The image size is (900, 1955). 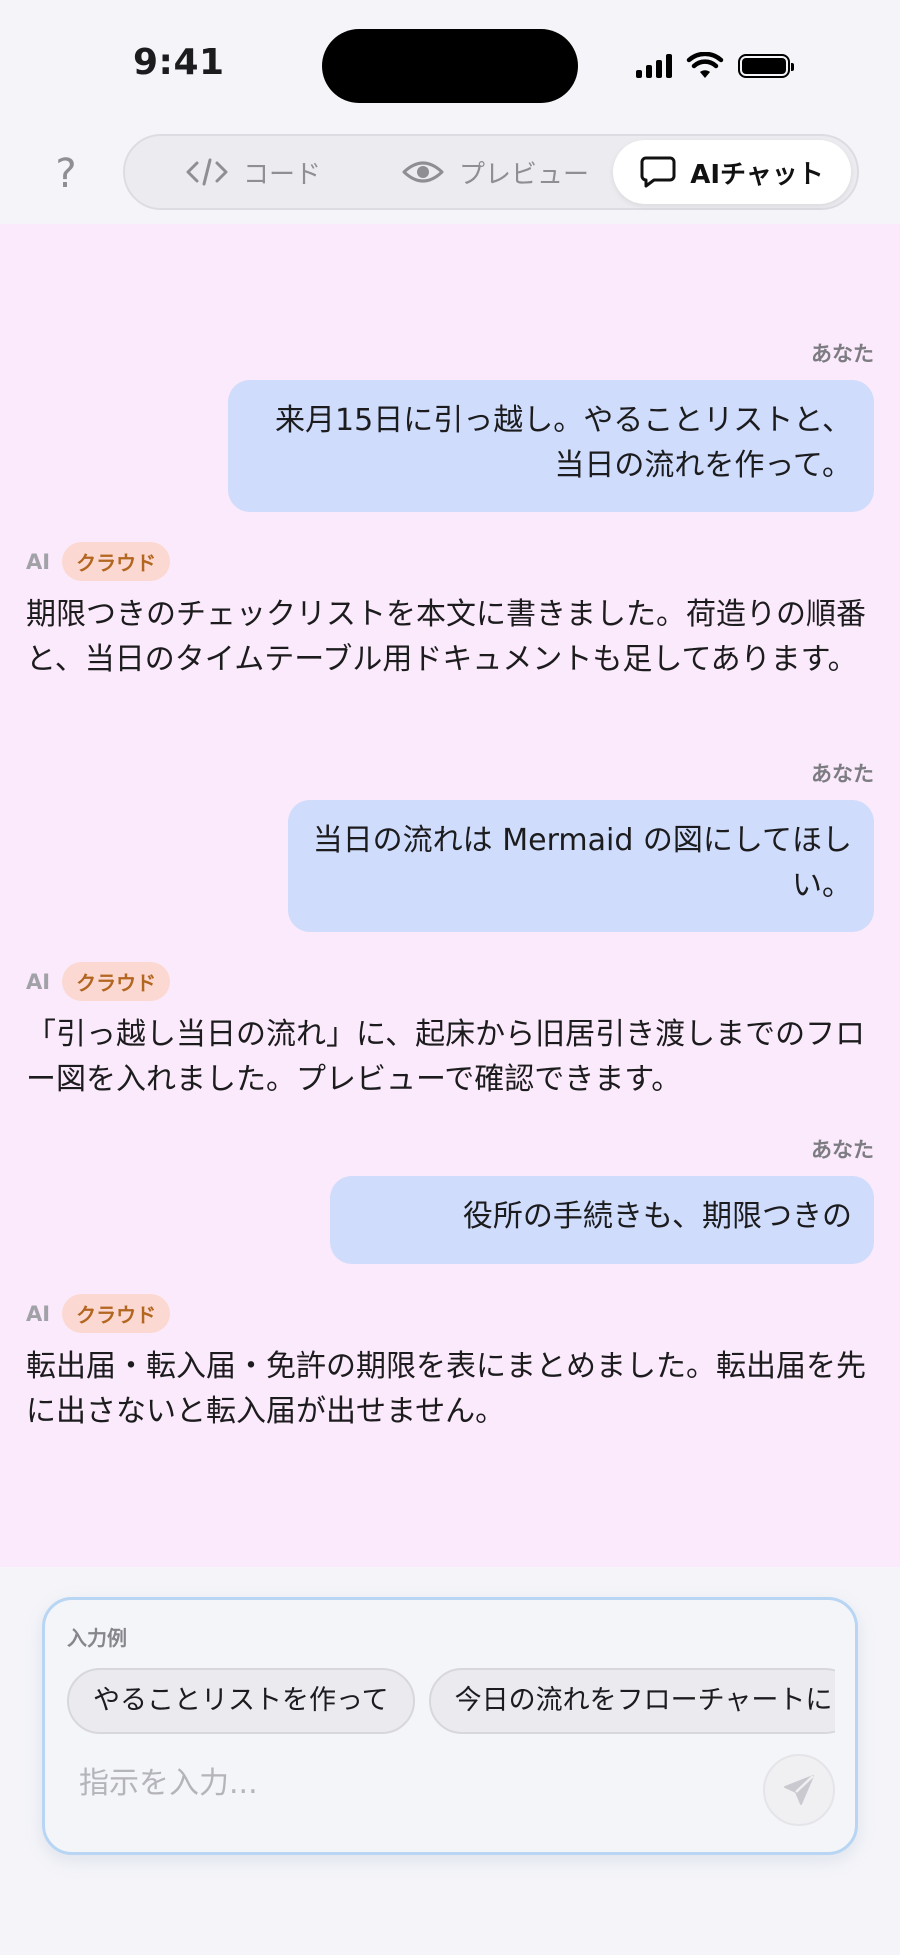 I want to click on tab-code: コード, so click(x=253, y=172).